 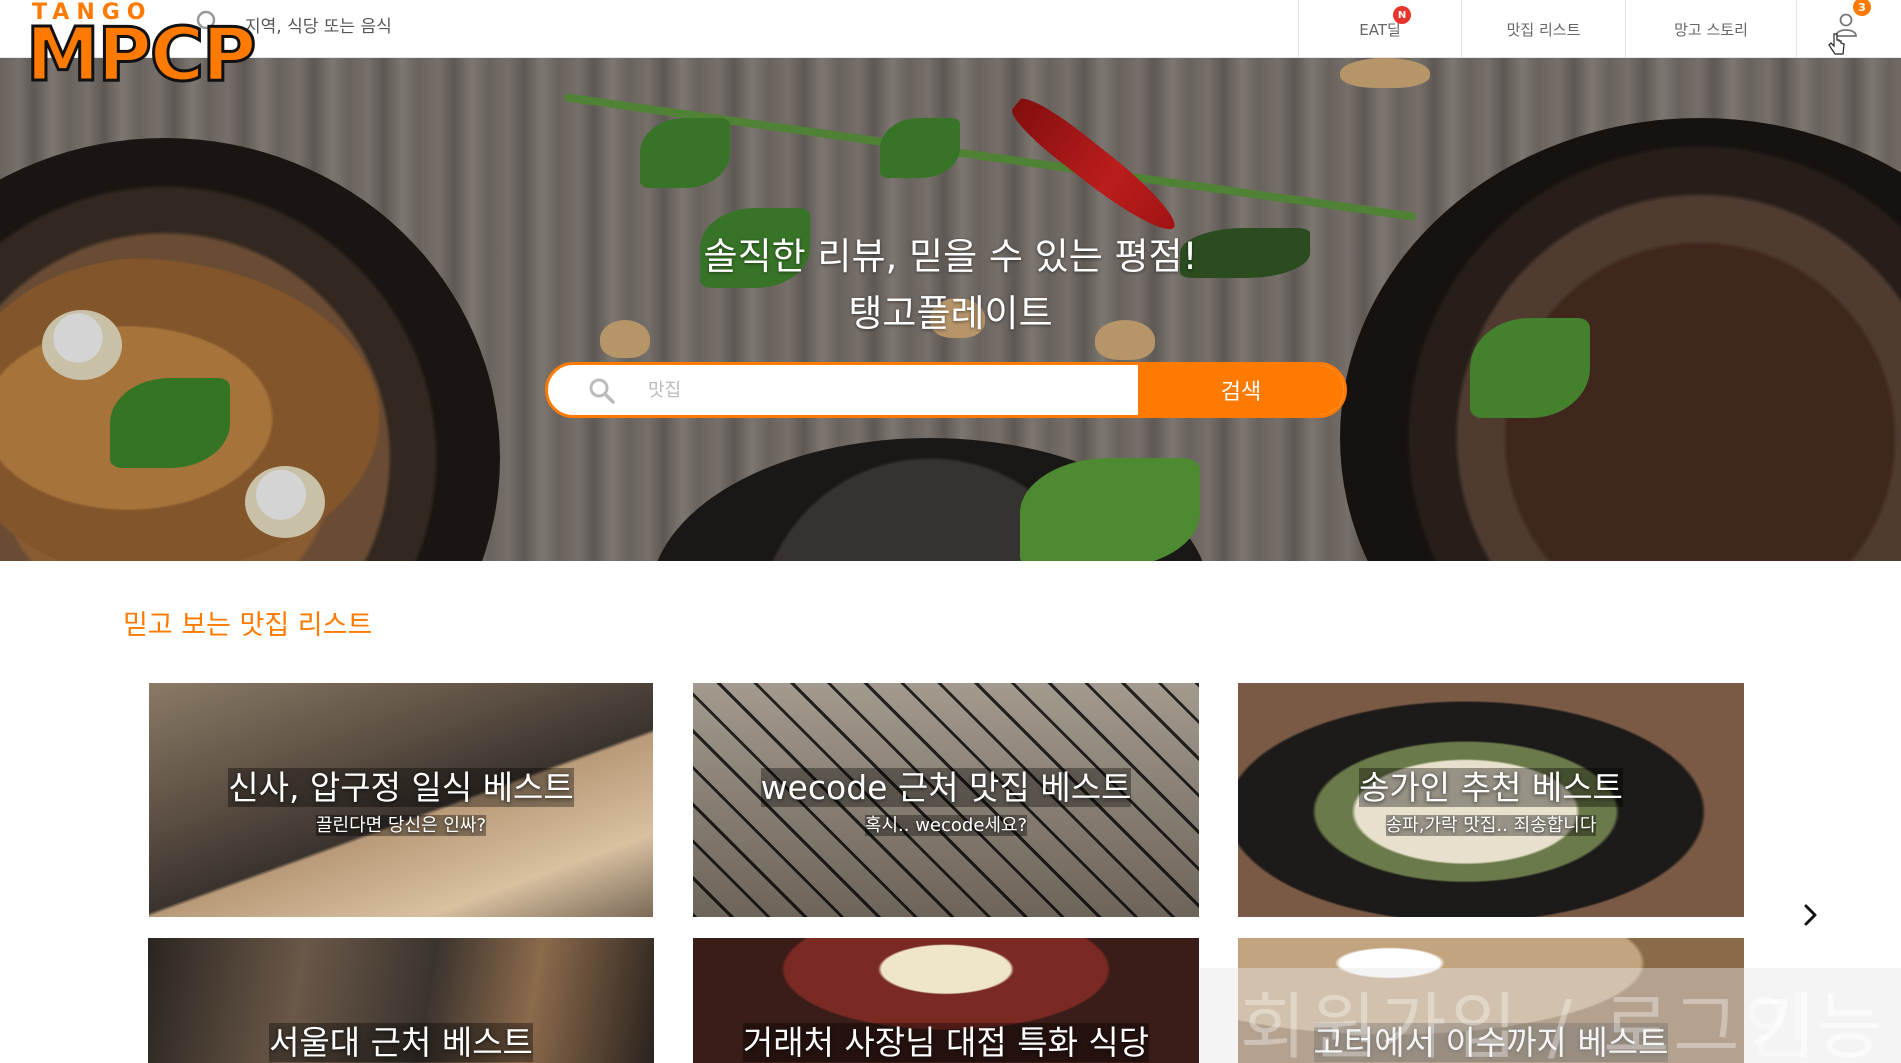 What do you see at coordinates (248, 625) in the screenshot?
I see `section-title: 믿고 보는 맛집 리스트` at bounding box center [248, 625].